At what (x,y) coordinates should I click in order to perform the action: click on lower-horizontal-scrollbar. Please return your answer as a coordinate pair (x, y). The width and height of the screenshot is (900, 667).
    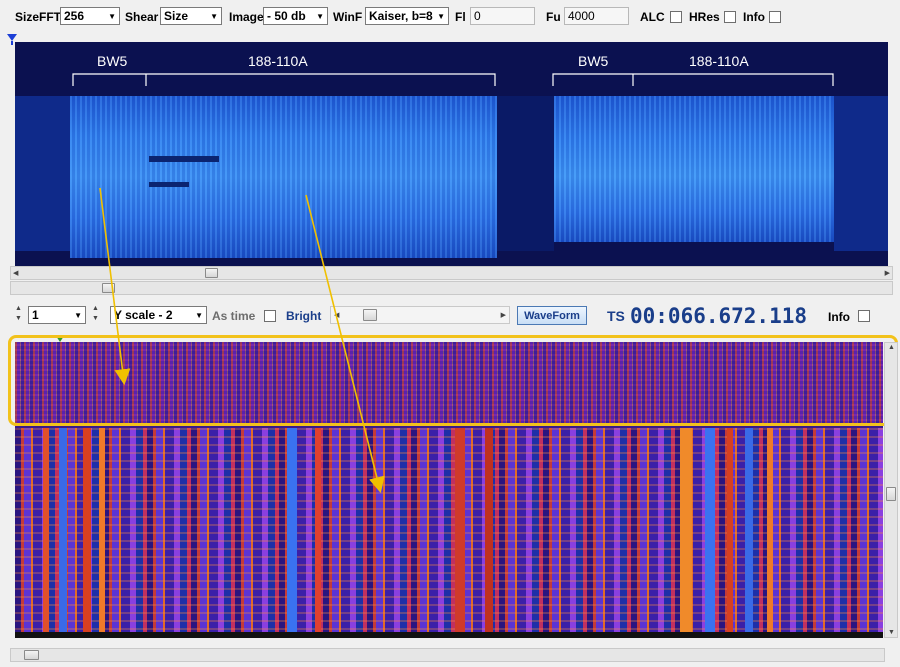
    Looking at the image, I should click on (447, 655).